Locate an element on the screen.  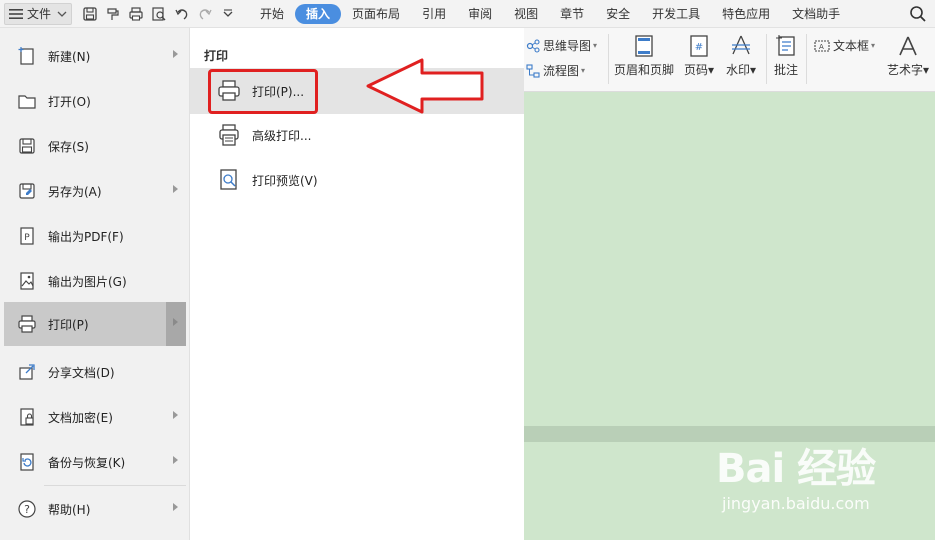
page-number-icon: # is located at coordinates (699, 46).